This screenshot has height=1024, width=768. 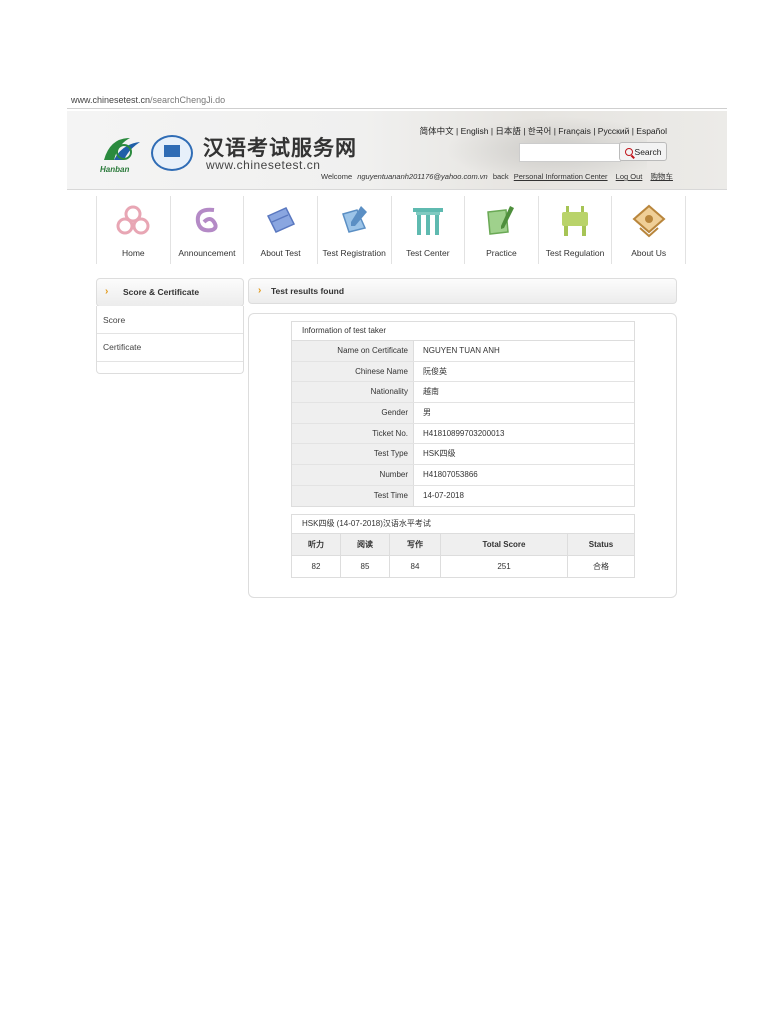 I want to click on info-value: 男, so click(x=427, y=413).